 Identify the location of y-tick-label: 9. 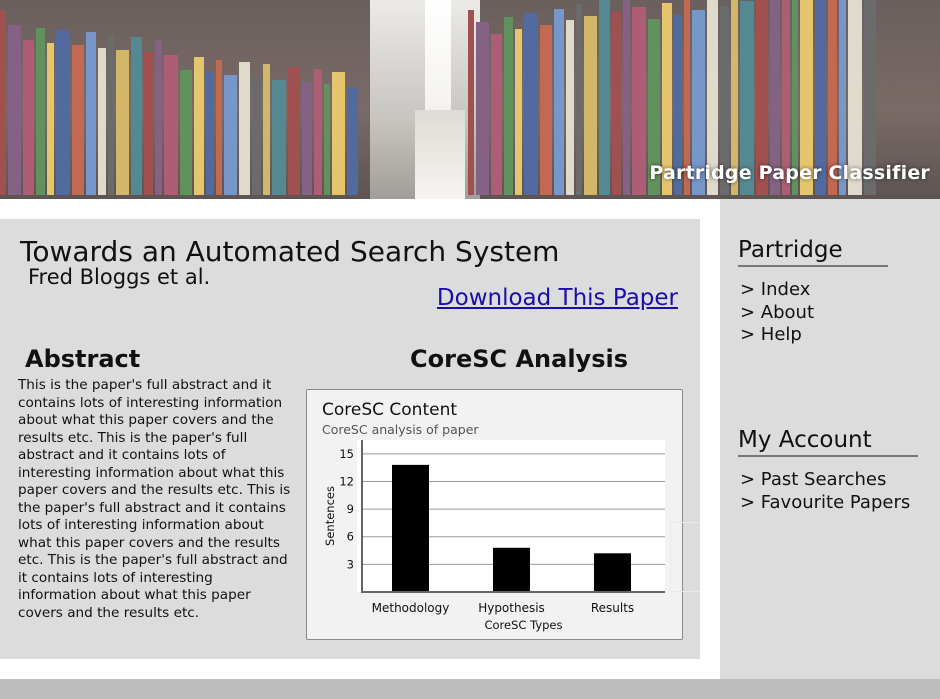
(350, 509).